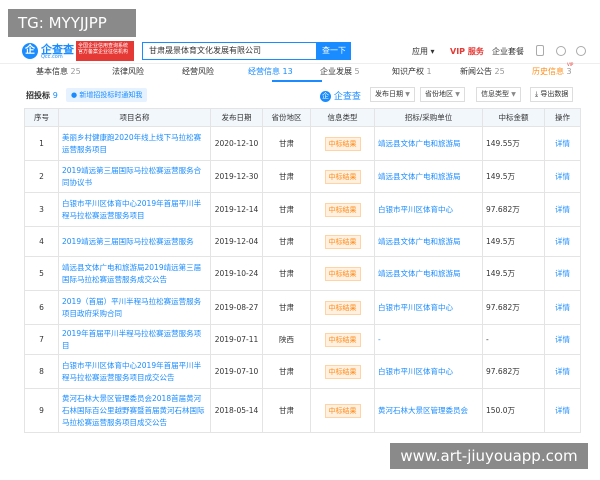  What do you see at coordinates (428, 339) in the screenshot?
I see `row-unit: -` at bounding box center [428, 339].